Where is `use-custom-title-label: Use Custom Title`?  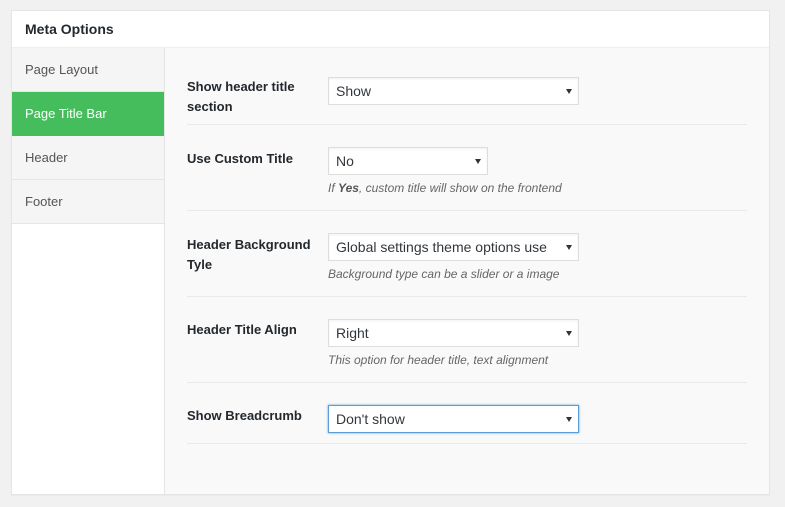 use-custom-title-label: Use Custom Title is located at coordinates (240, 158).